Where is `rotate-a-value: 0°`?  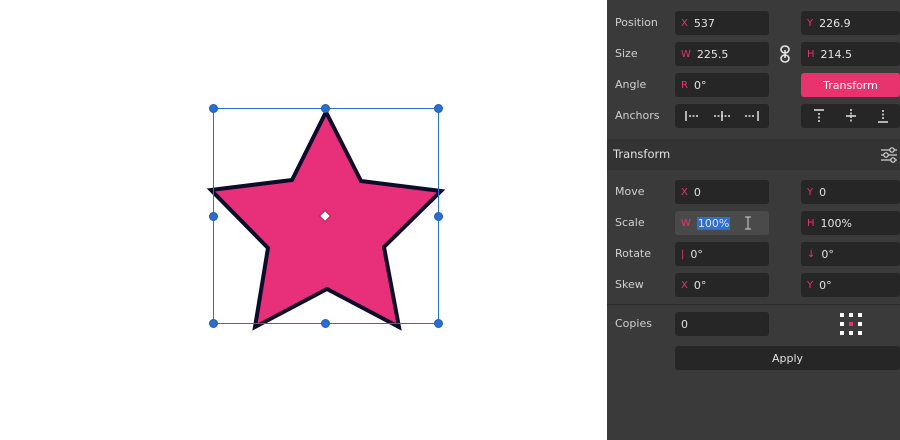 rotate-a-value: 0° is located at coordinates (696, 254).